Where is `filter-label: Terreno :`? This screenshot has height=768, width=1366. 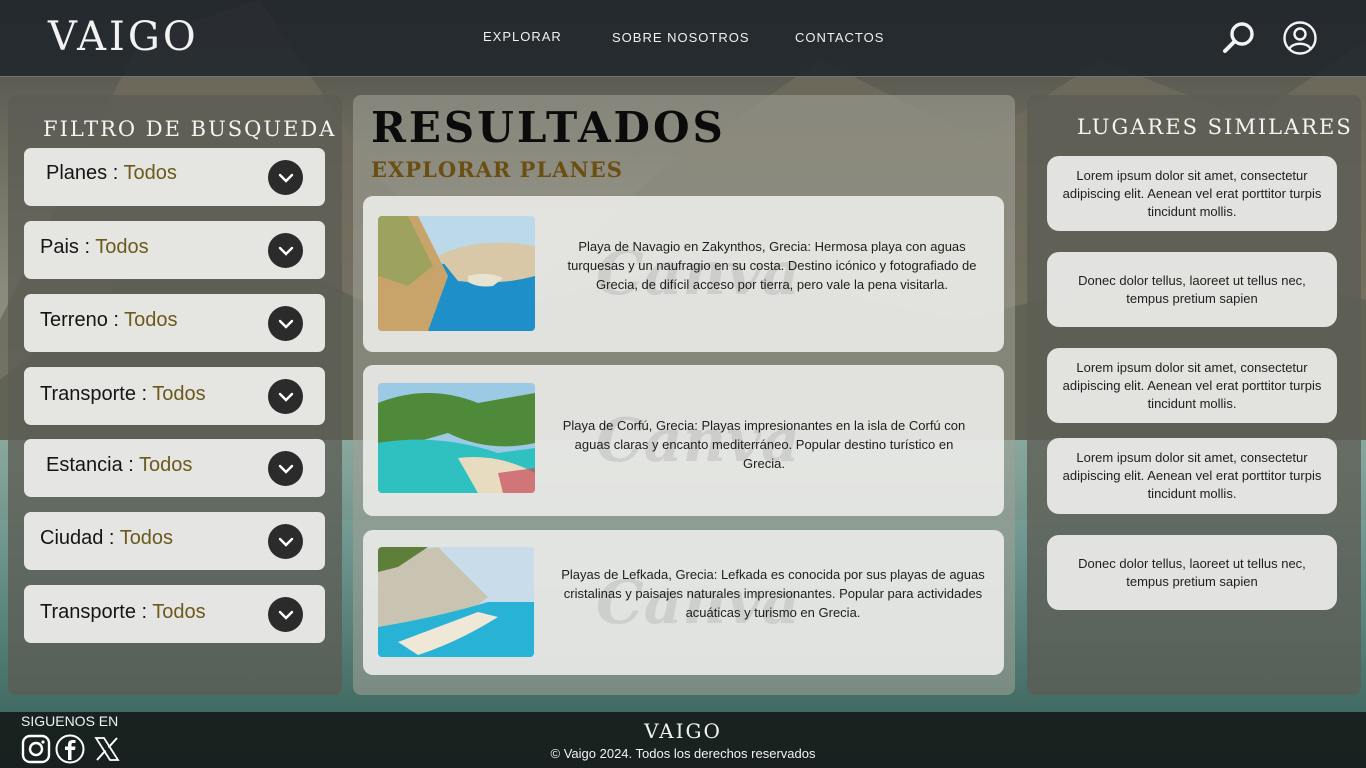 filter-label: Terreno : is located at coordinates (82, 320).